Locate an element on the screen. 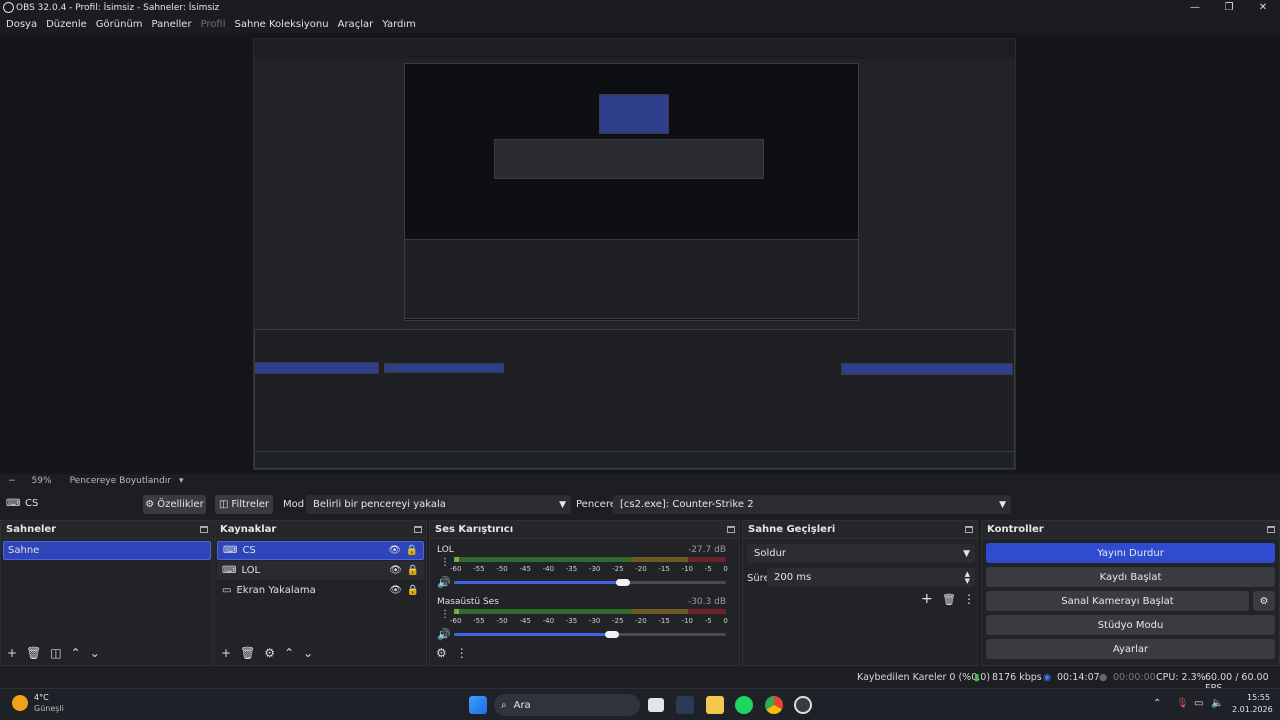 This screenshot has height=720, width=1280. volume-meter-bg is located at coordinates (590, 559).